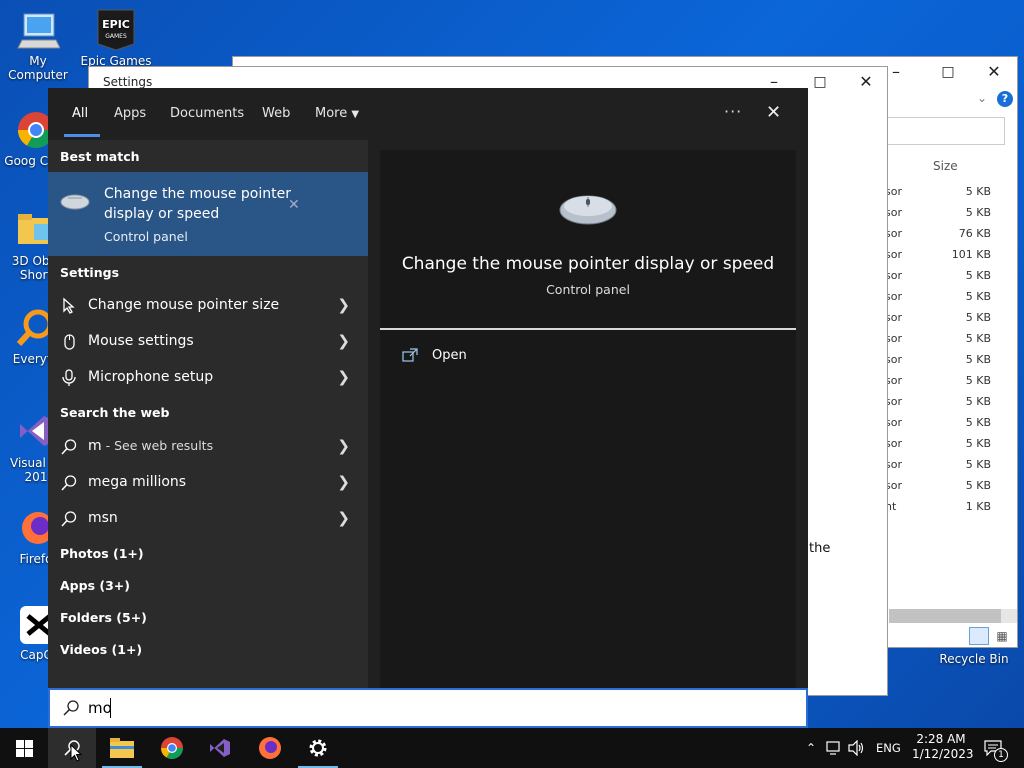 The image size is (1024, 768). What do you see at coordinates (428, 708) in the screenshot?
I see `search-bar: mo` at bounding box center [428, 708].